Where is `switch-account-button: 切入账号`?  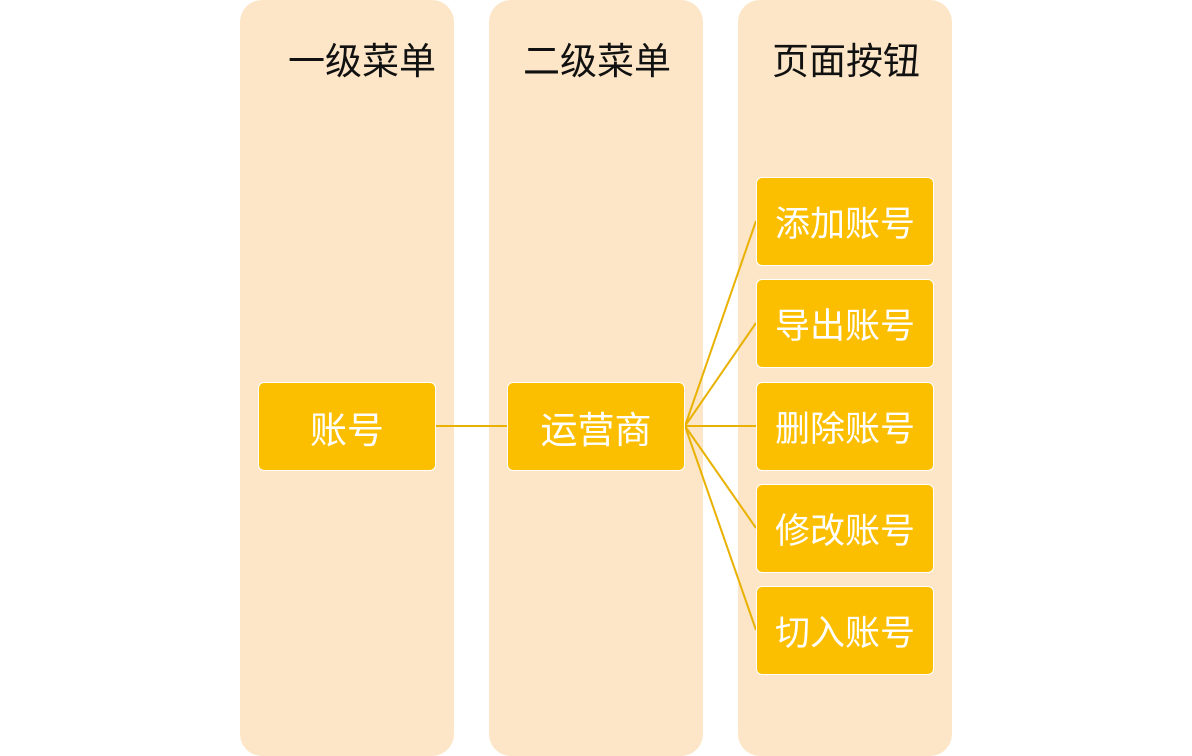 switch-account-button: 切入账号 is located at coordinates (845, 630).